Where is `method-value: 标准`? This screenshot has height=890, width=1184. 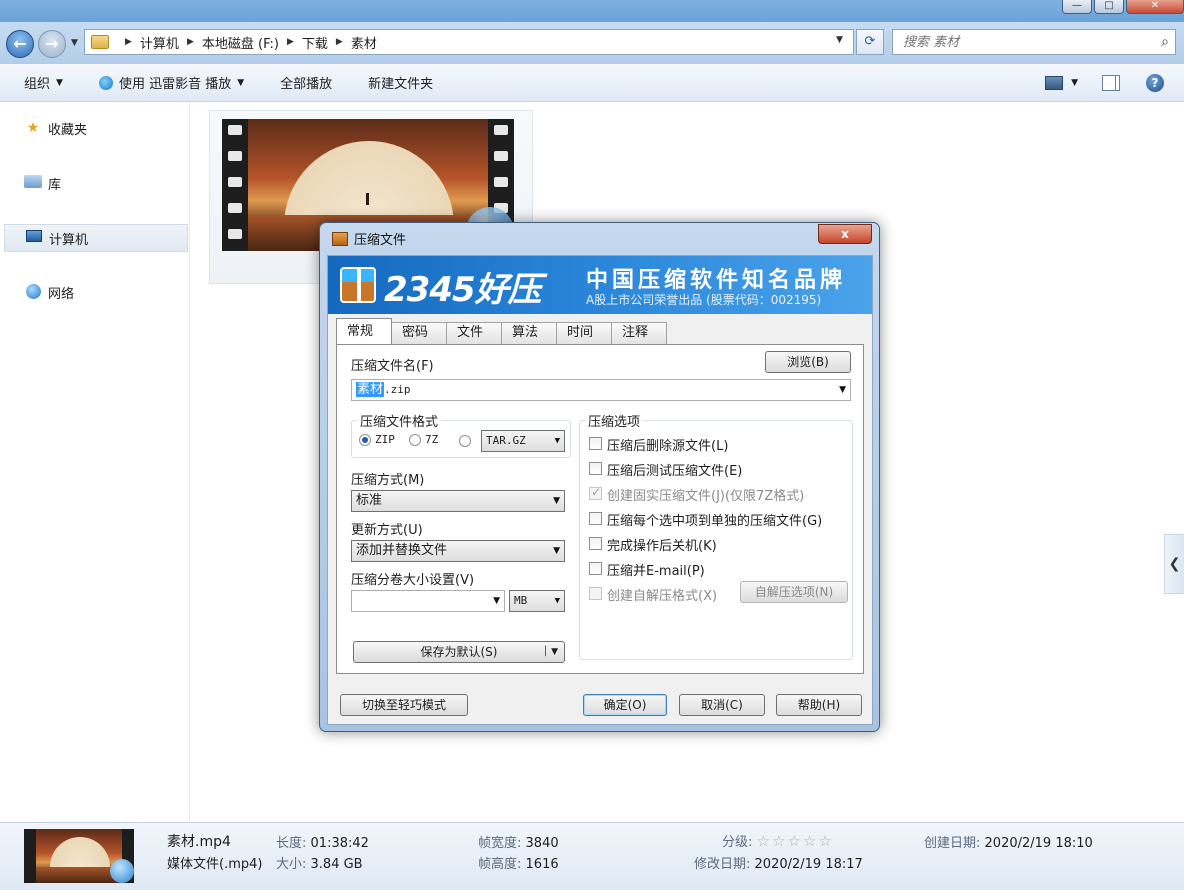
method-value: 标准 is located at coordinates (369, 500).